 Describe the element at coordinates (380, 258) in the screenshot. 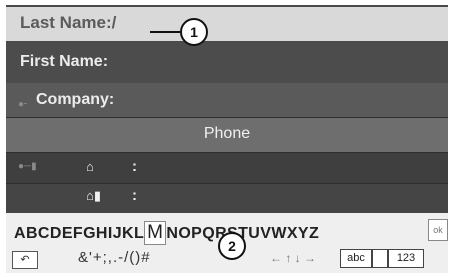

I see `blank-mode-button` at that location.